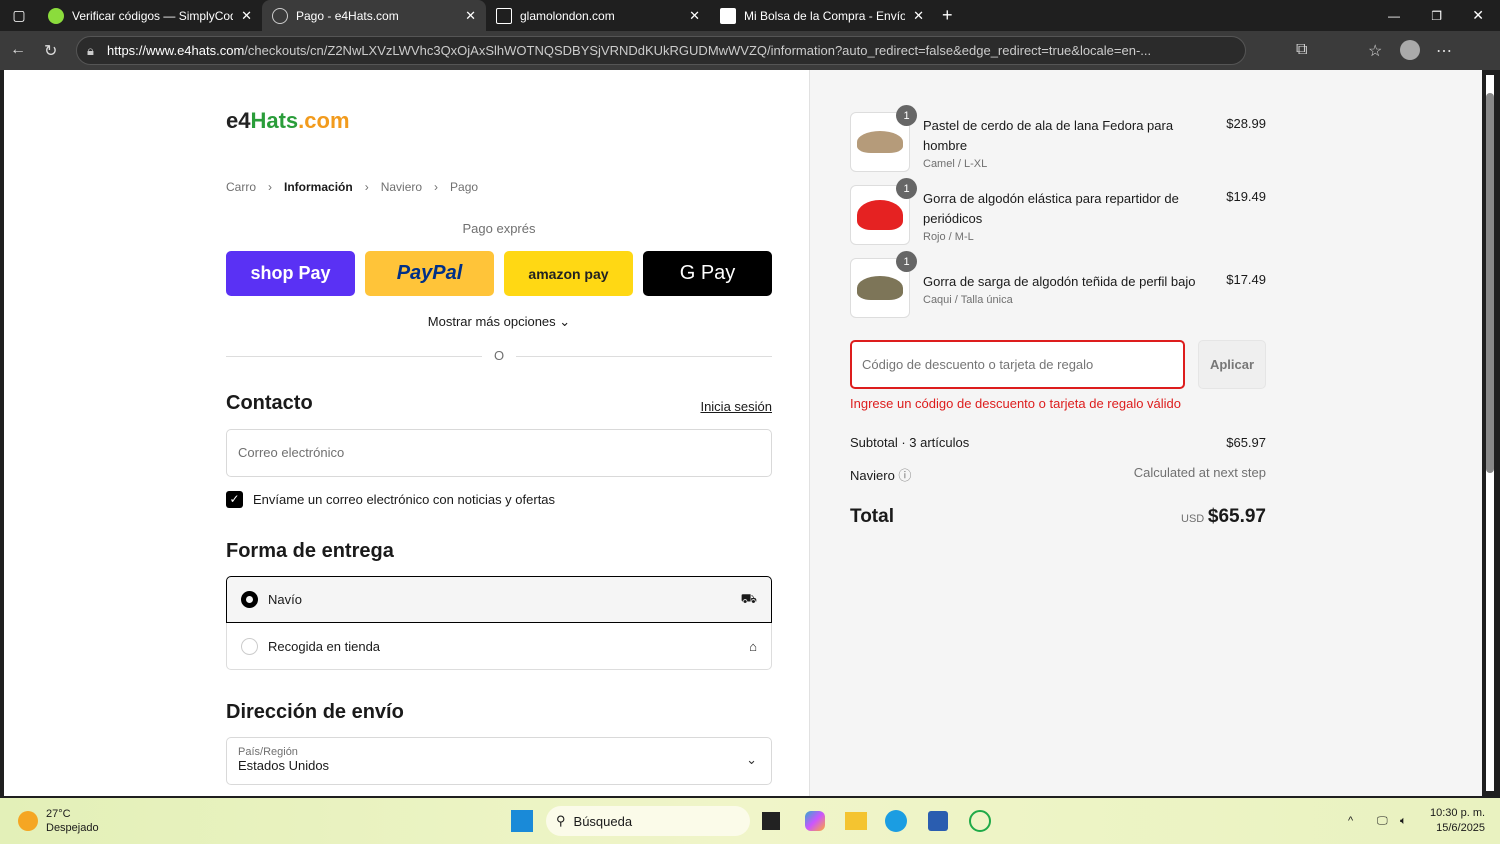 The width and height of the screenshot is (1500, 844). What do you see at coordinates (310, 551) in the screenshot?
I see `delivery-heading: Forma de entrega` at bounding box center [310, 551].